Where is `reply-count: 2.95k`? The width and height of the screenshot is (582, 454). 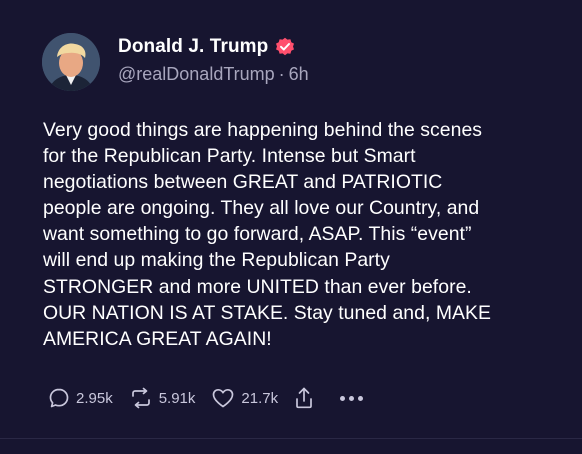
reply-count: 2.95k is located at coordinates (94, 398).